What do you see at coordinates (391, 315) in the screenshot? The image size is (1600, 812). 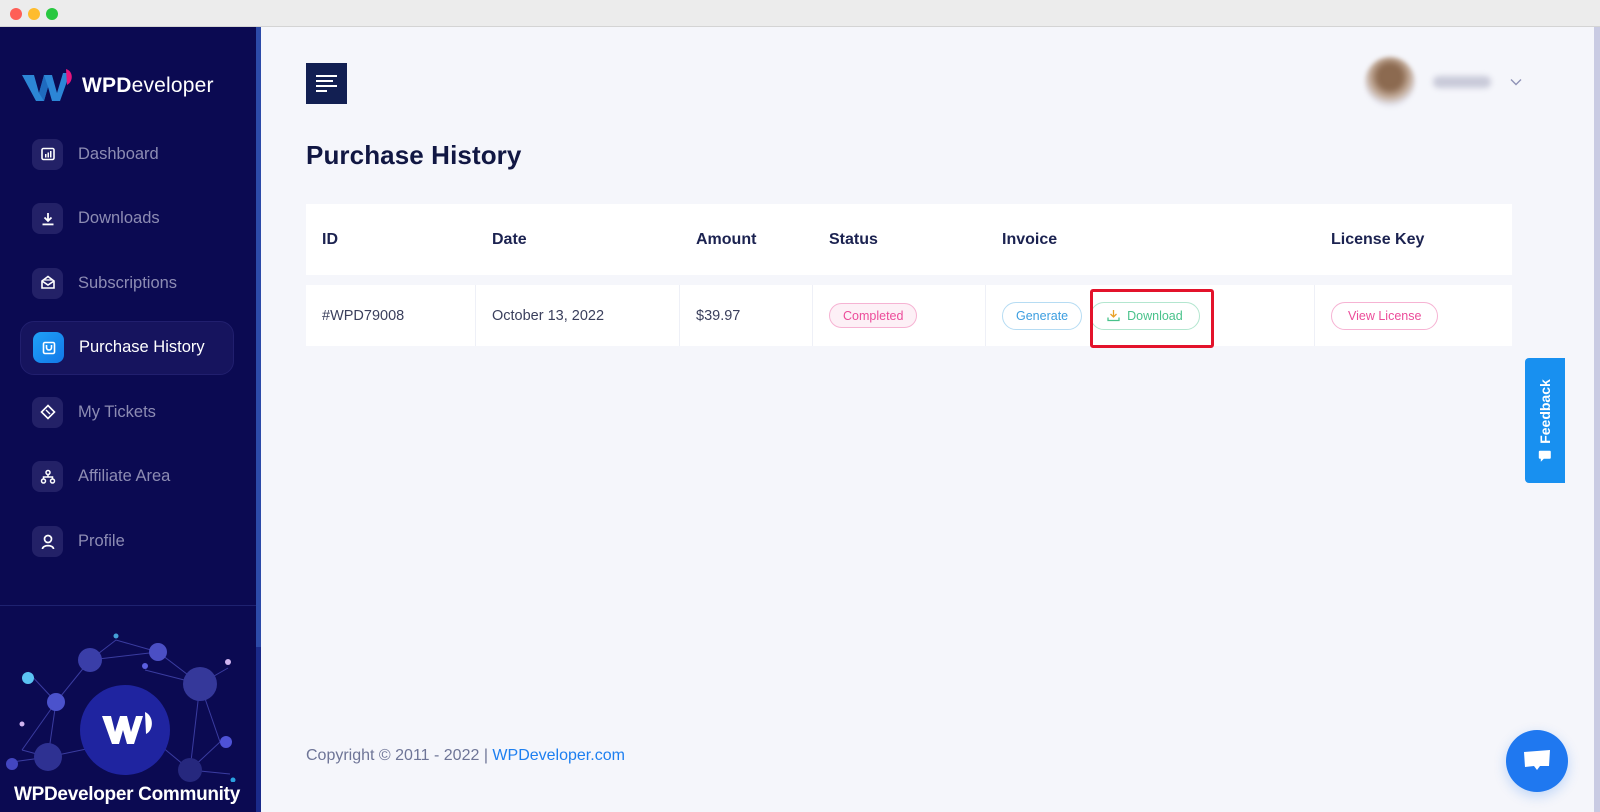 I see `order-id: #WPD79008` at bounding box center [391, 315].